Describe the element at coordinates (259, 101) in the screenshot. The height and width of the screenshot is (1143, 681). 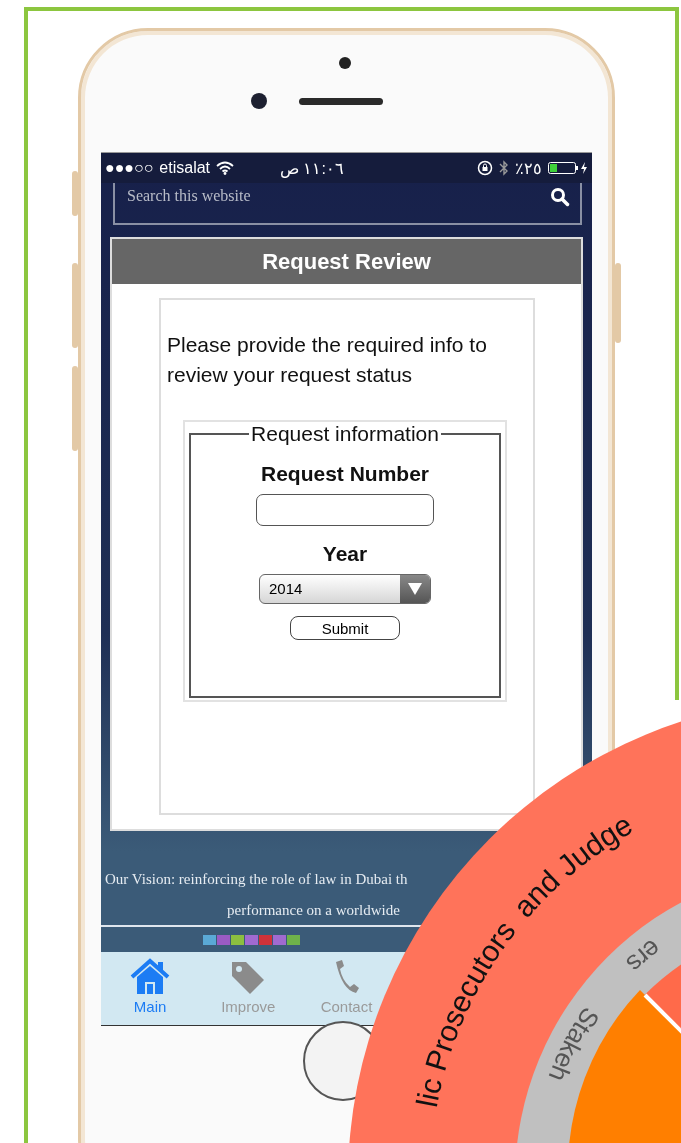
I see `camera-icon` at that location.